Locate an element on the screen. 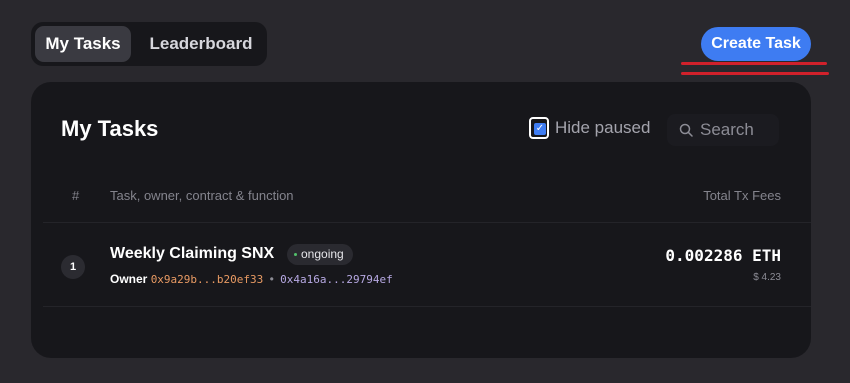  owner-label: Owner is located at coordinates (129, 279).